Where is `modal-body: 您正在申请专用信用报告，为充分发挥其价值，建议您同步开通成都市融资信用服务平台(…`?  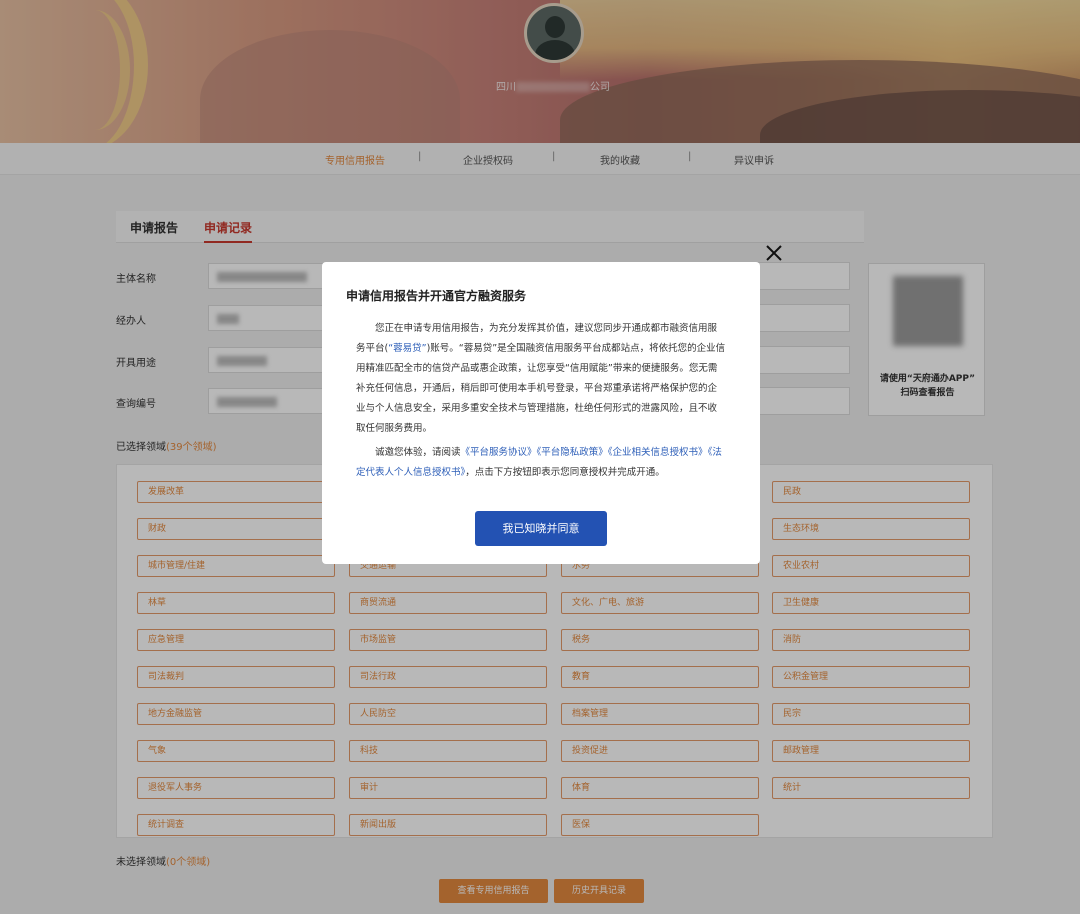
modal-body: 您正在申请专用信用报告，为充分发挥其价值，建议您同步开通成都市融资信用服务平台(… is located at coordinates (541, 403).